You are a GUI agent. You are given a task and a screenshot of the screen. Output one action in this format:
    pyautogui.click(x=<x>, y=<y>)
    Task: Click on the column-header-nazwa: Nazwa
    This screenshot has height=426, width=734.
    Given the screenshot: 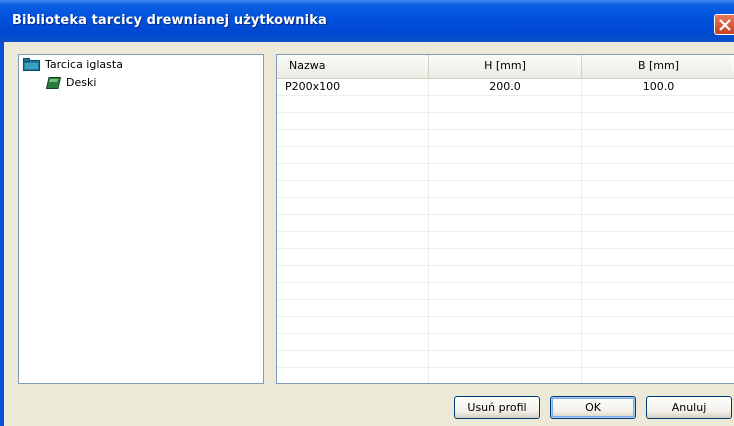 What is the action you would take?
    pyautogui.click(x=353, y=66)
    